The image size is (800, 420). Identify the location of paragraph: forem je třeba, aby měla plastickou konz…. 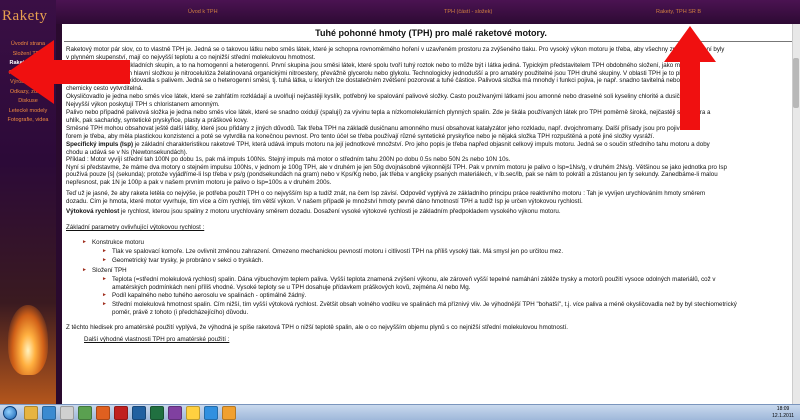
(360, 136).